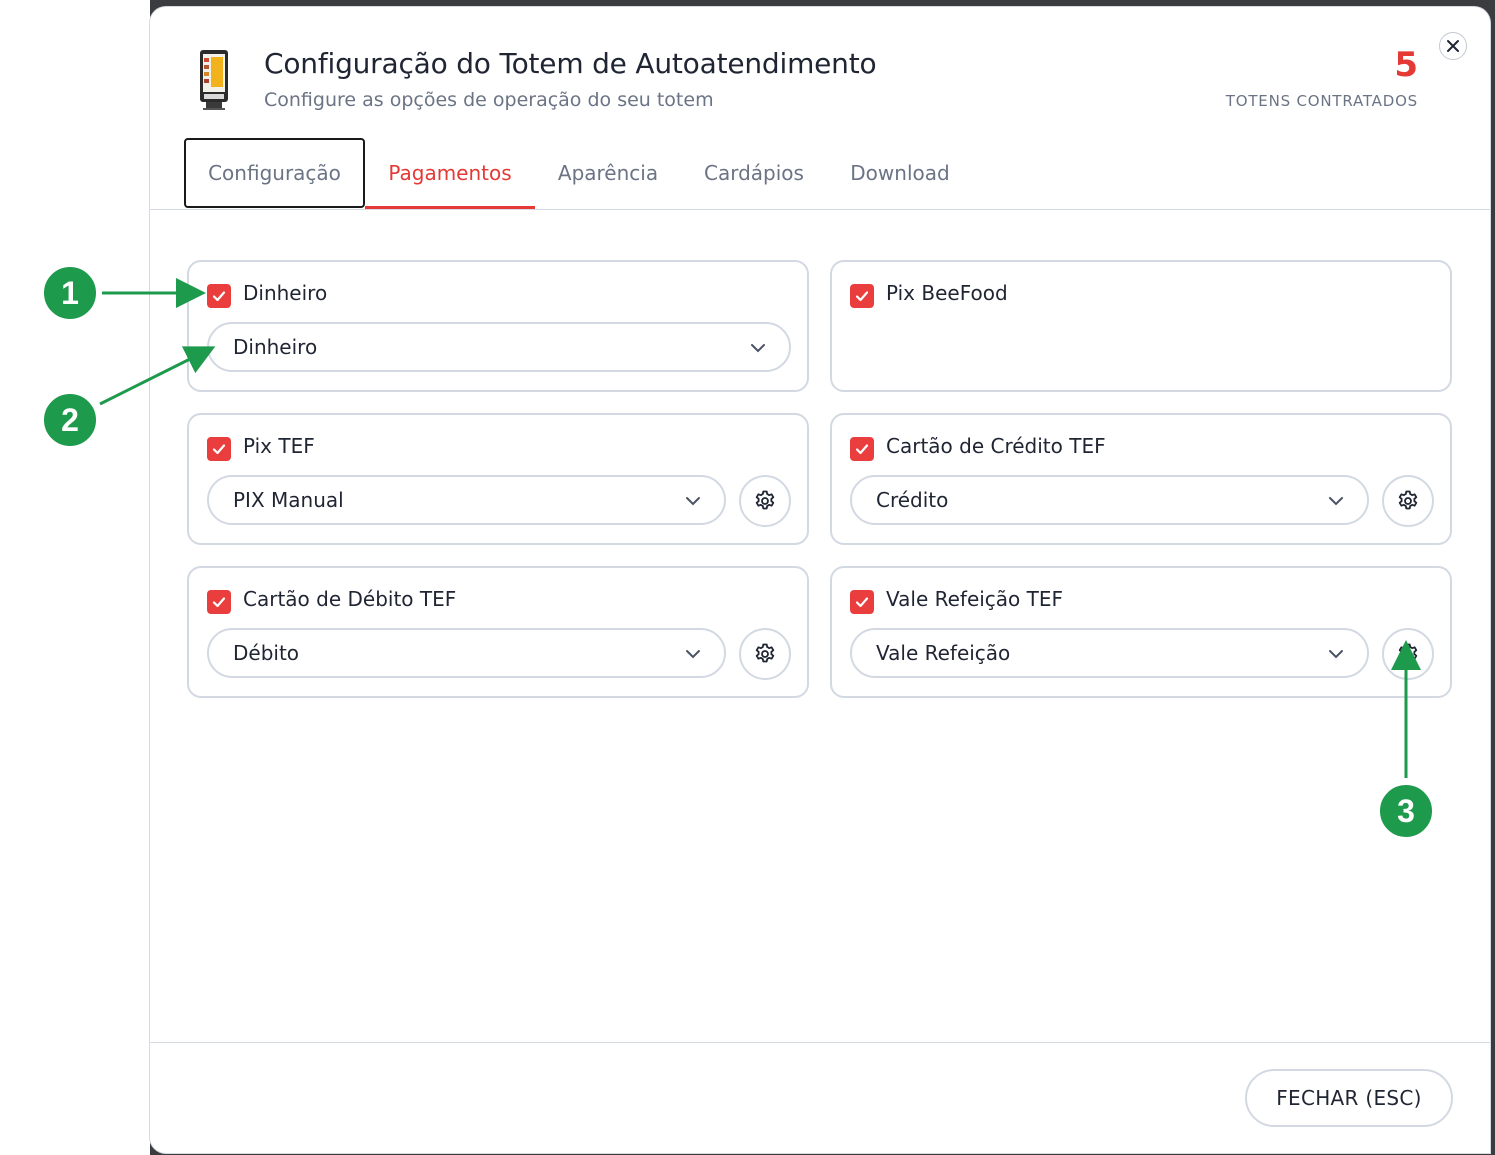 The image size is (1495, 1155). What do you see at coordinates (820, 1042) in the screenshot?
I see `footer-divider` at bounding box center [820, 1042].